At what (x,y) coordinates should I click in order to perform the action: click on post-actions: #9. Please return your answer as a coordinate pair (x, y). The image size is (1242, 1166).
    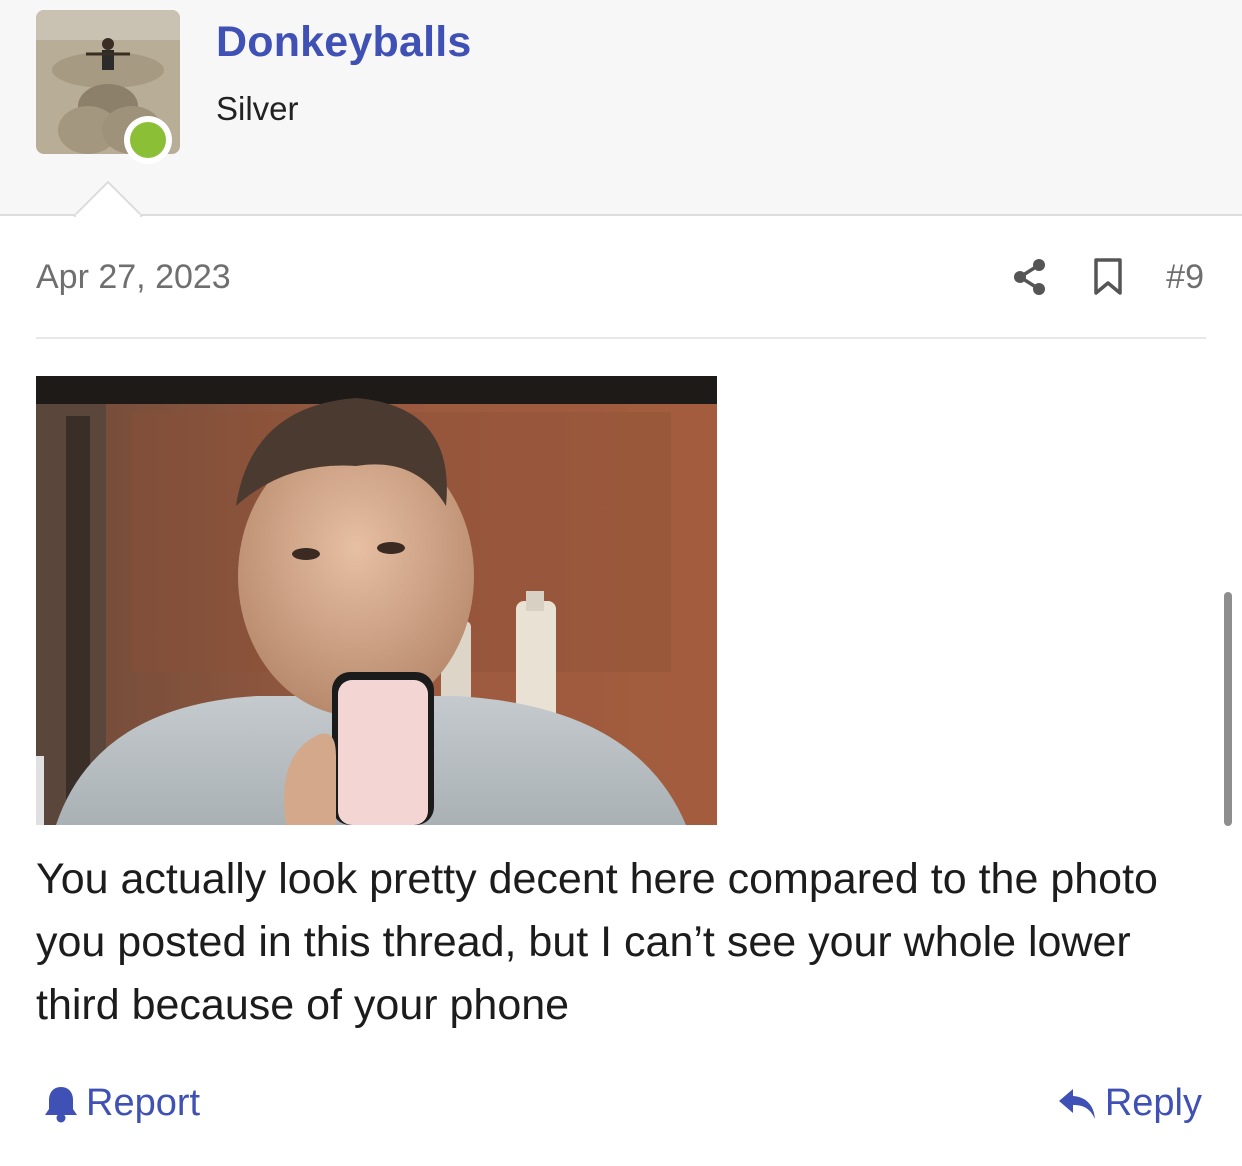
    Looking at the image, I should click on (1106, 277).